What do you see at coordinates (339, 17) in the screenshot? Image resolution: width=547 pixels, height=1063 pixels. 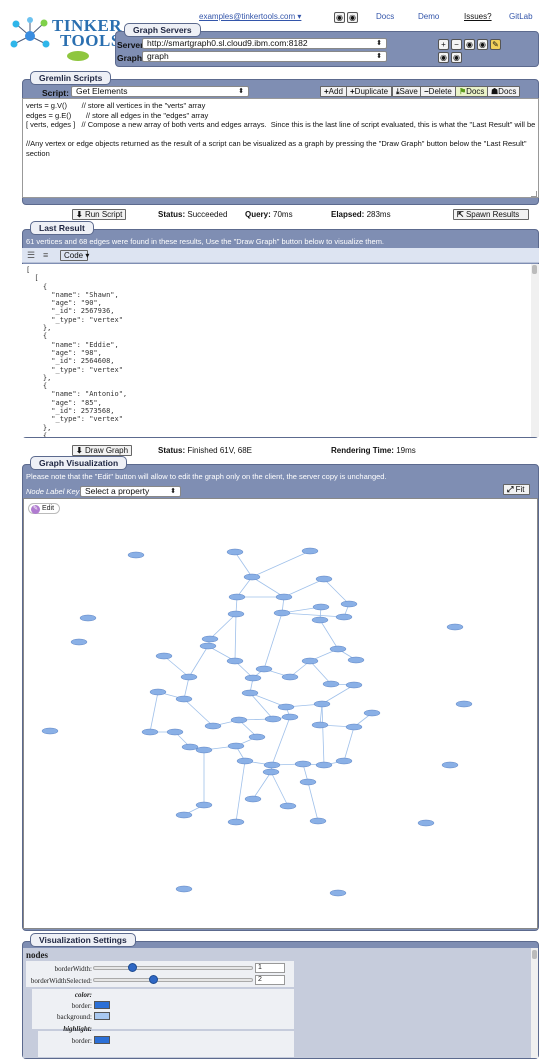 I see `github-icon: ◉` at bounding box center [339, 17].